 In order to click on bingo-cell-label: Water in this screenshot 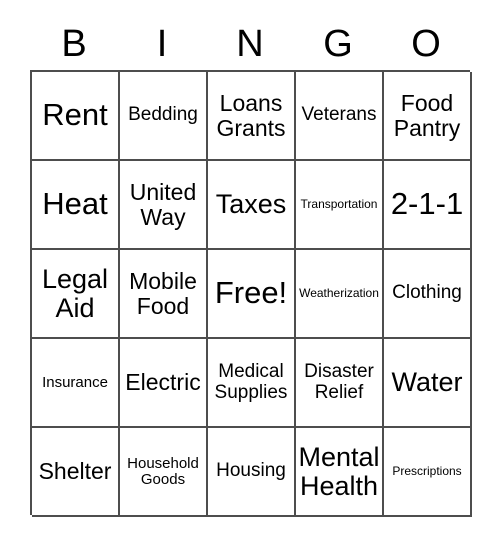, I will do `click(427, 382)`.